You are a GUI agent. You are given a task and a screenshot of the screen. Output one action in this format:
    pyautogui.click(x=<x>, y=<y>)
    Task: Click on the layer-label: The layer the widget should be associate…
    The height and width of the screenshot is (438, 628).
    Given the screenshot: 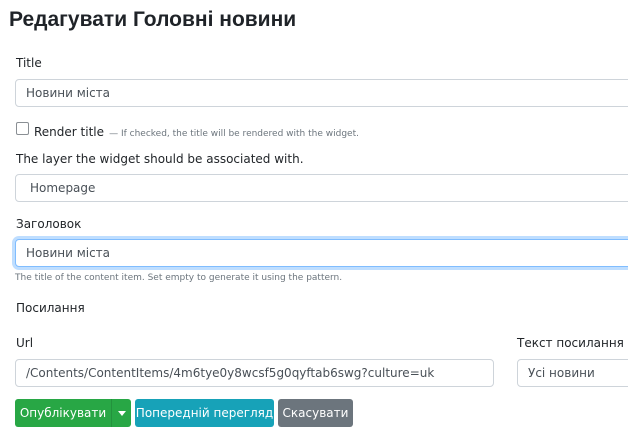 What is the action you would take?
    pyautogui.click(x=160, y=159)
    